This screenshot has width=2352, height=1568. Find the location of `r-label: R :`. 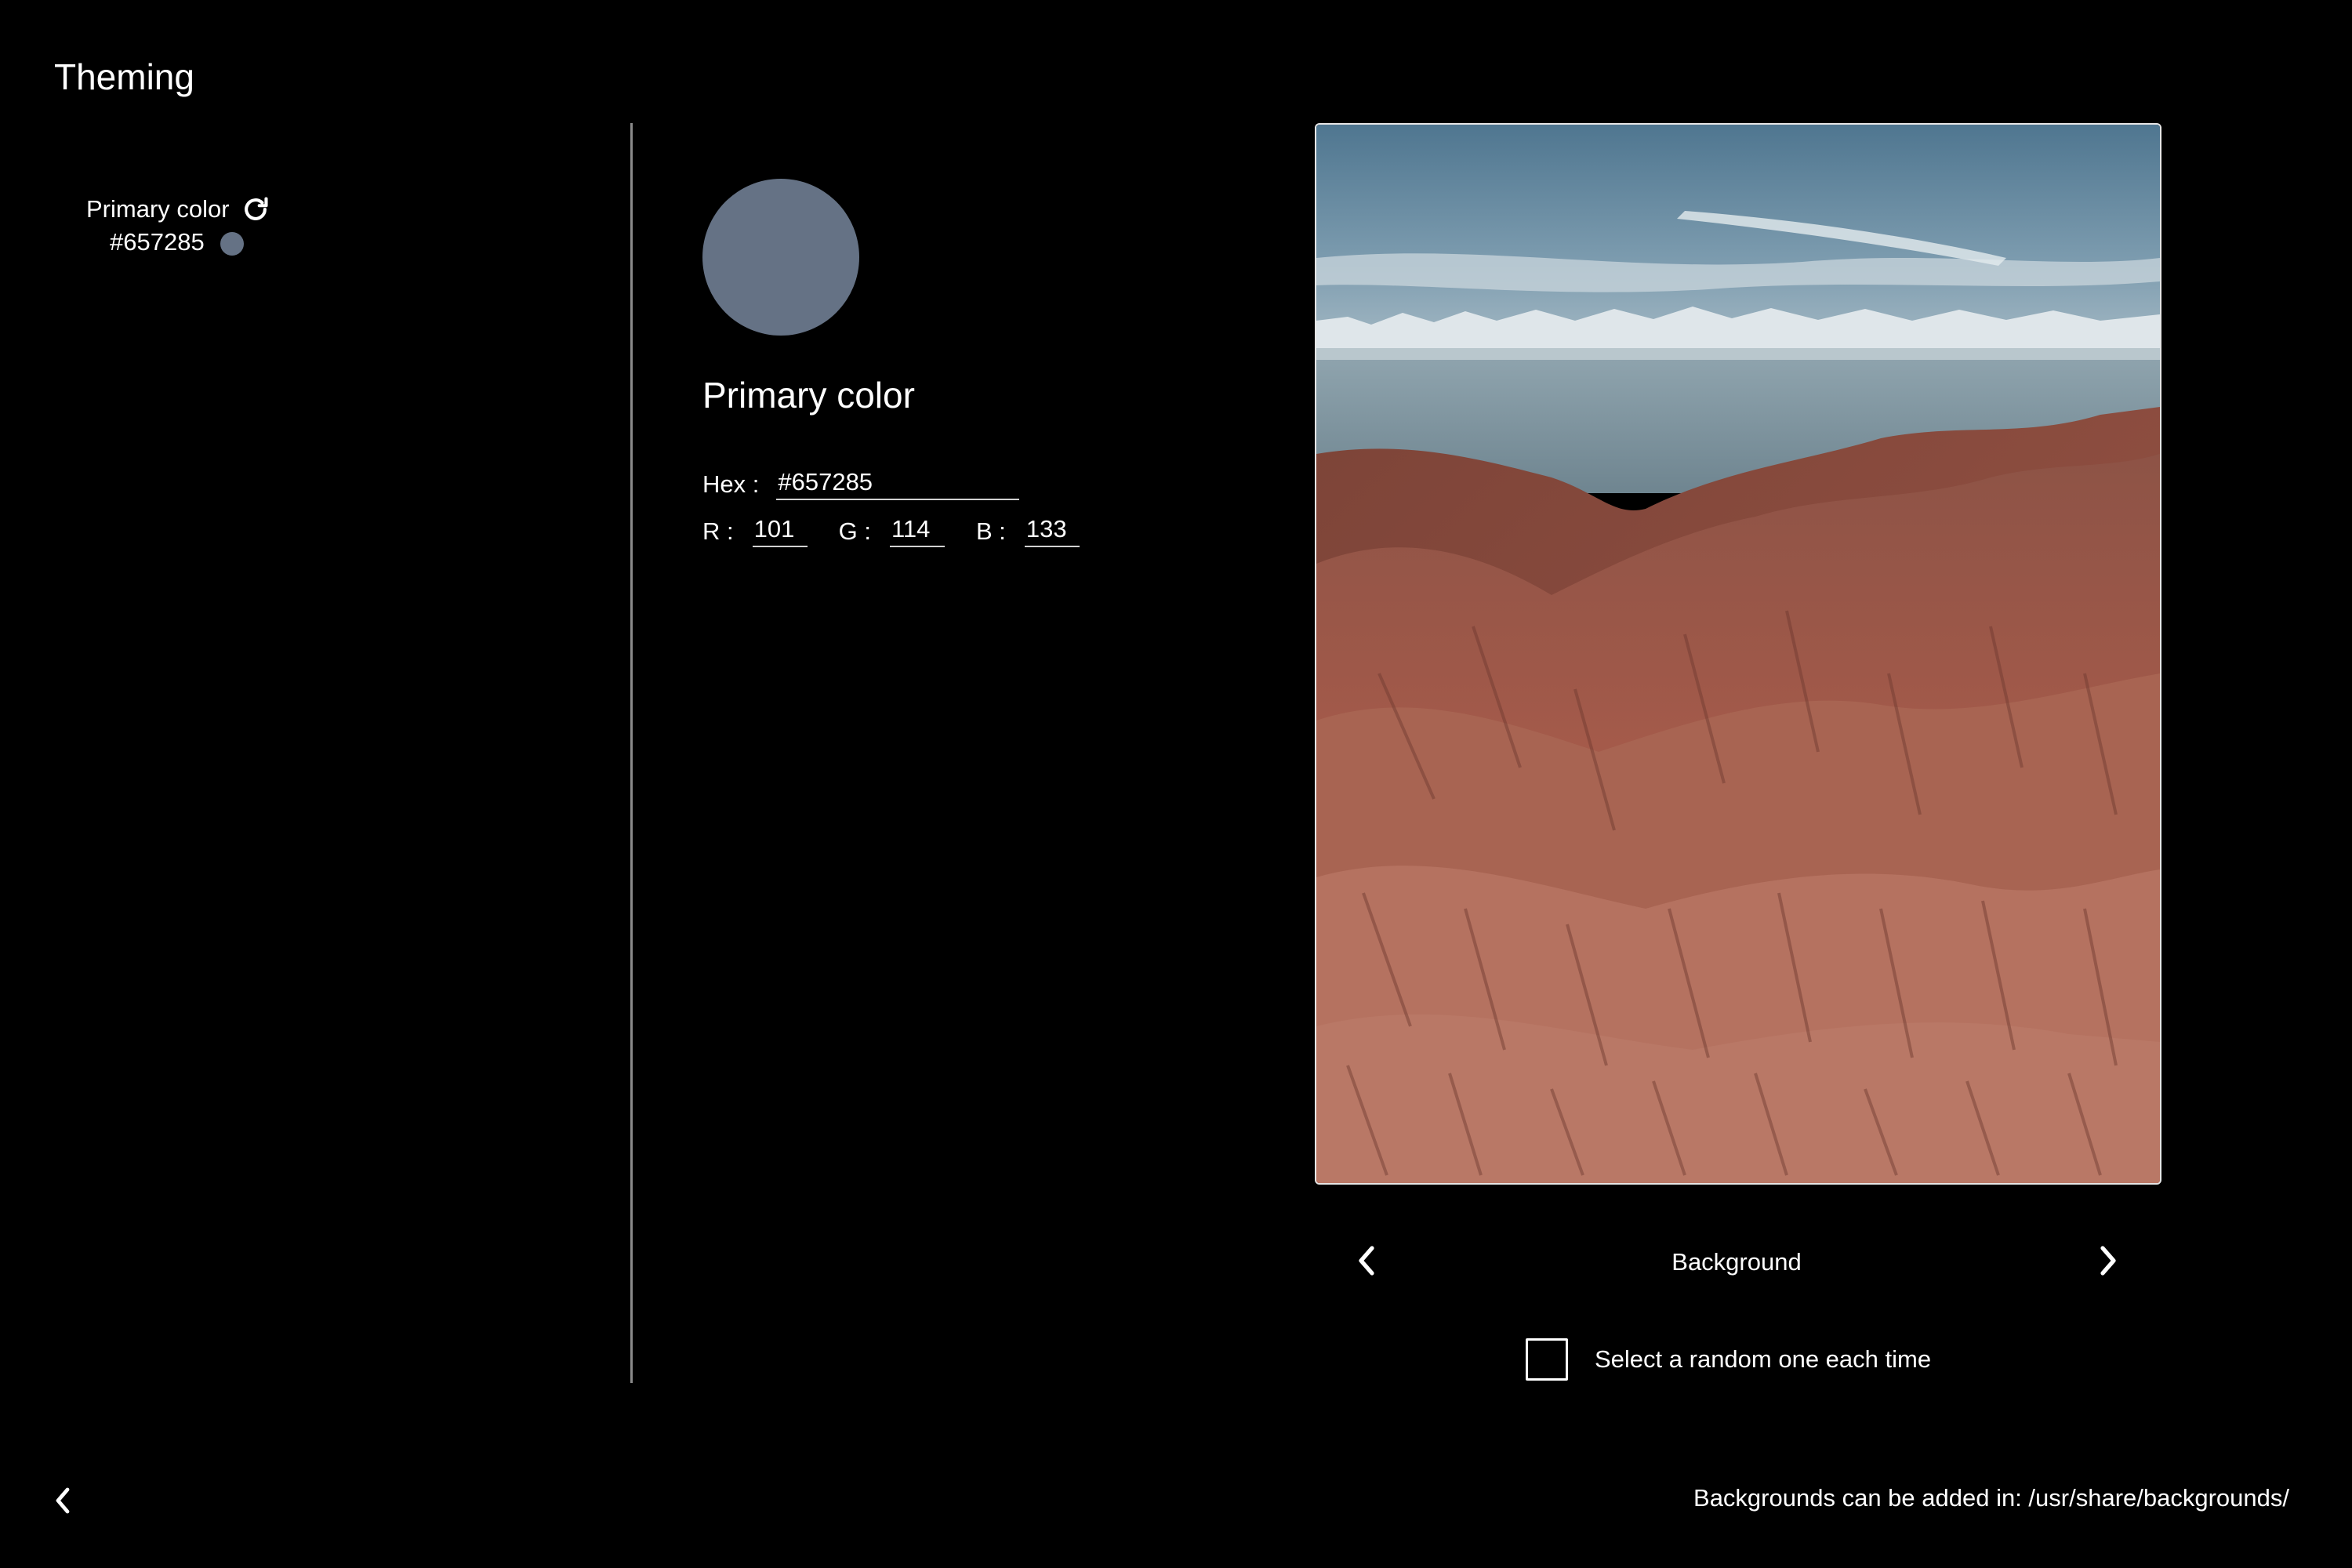

r-label: R : is located at coordinates (718, 531).